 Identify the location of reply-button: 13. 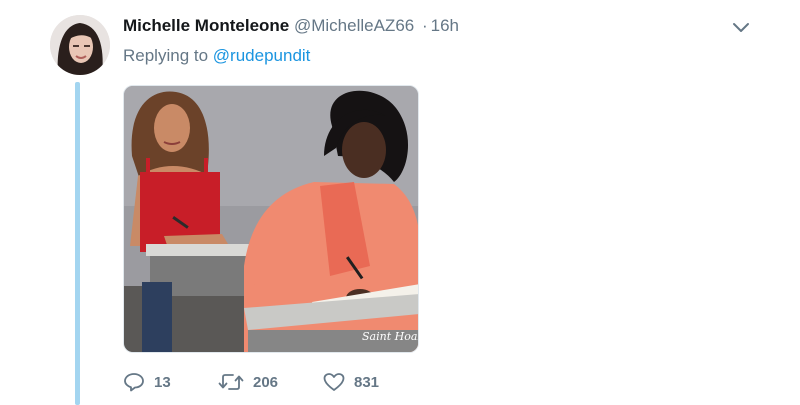
(170, 382).